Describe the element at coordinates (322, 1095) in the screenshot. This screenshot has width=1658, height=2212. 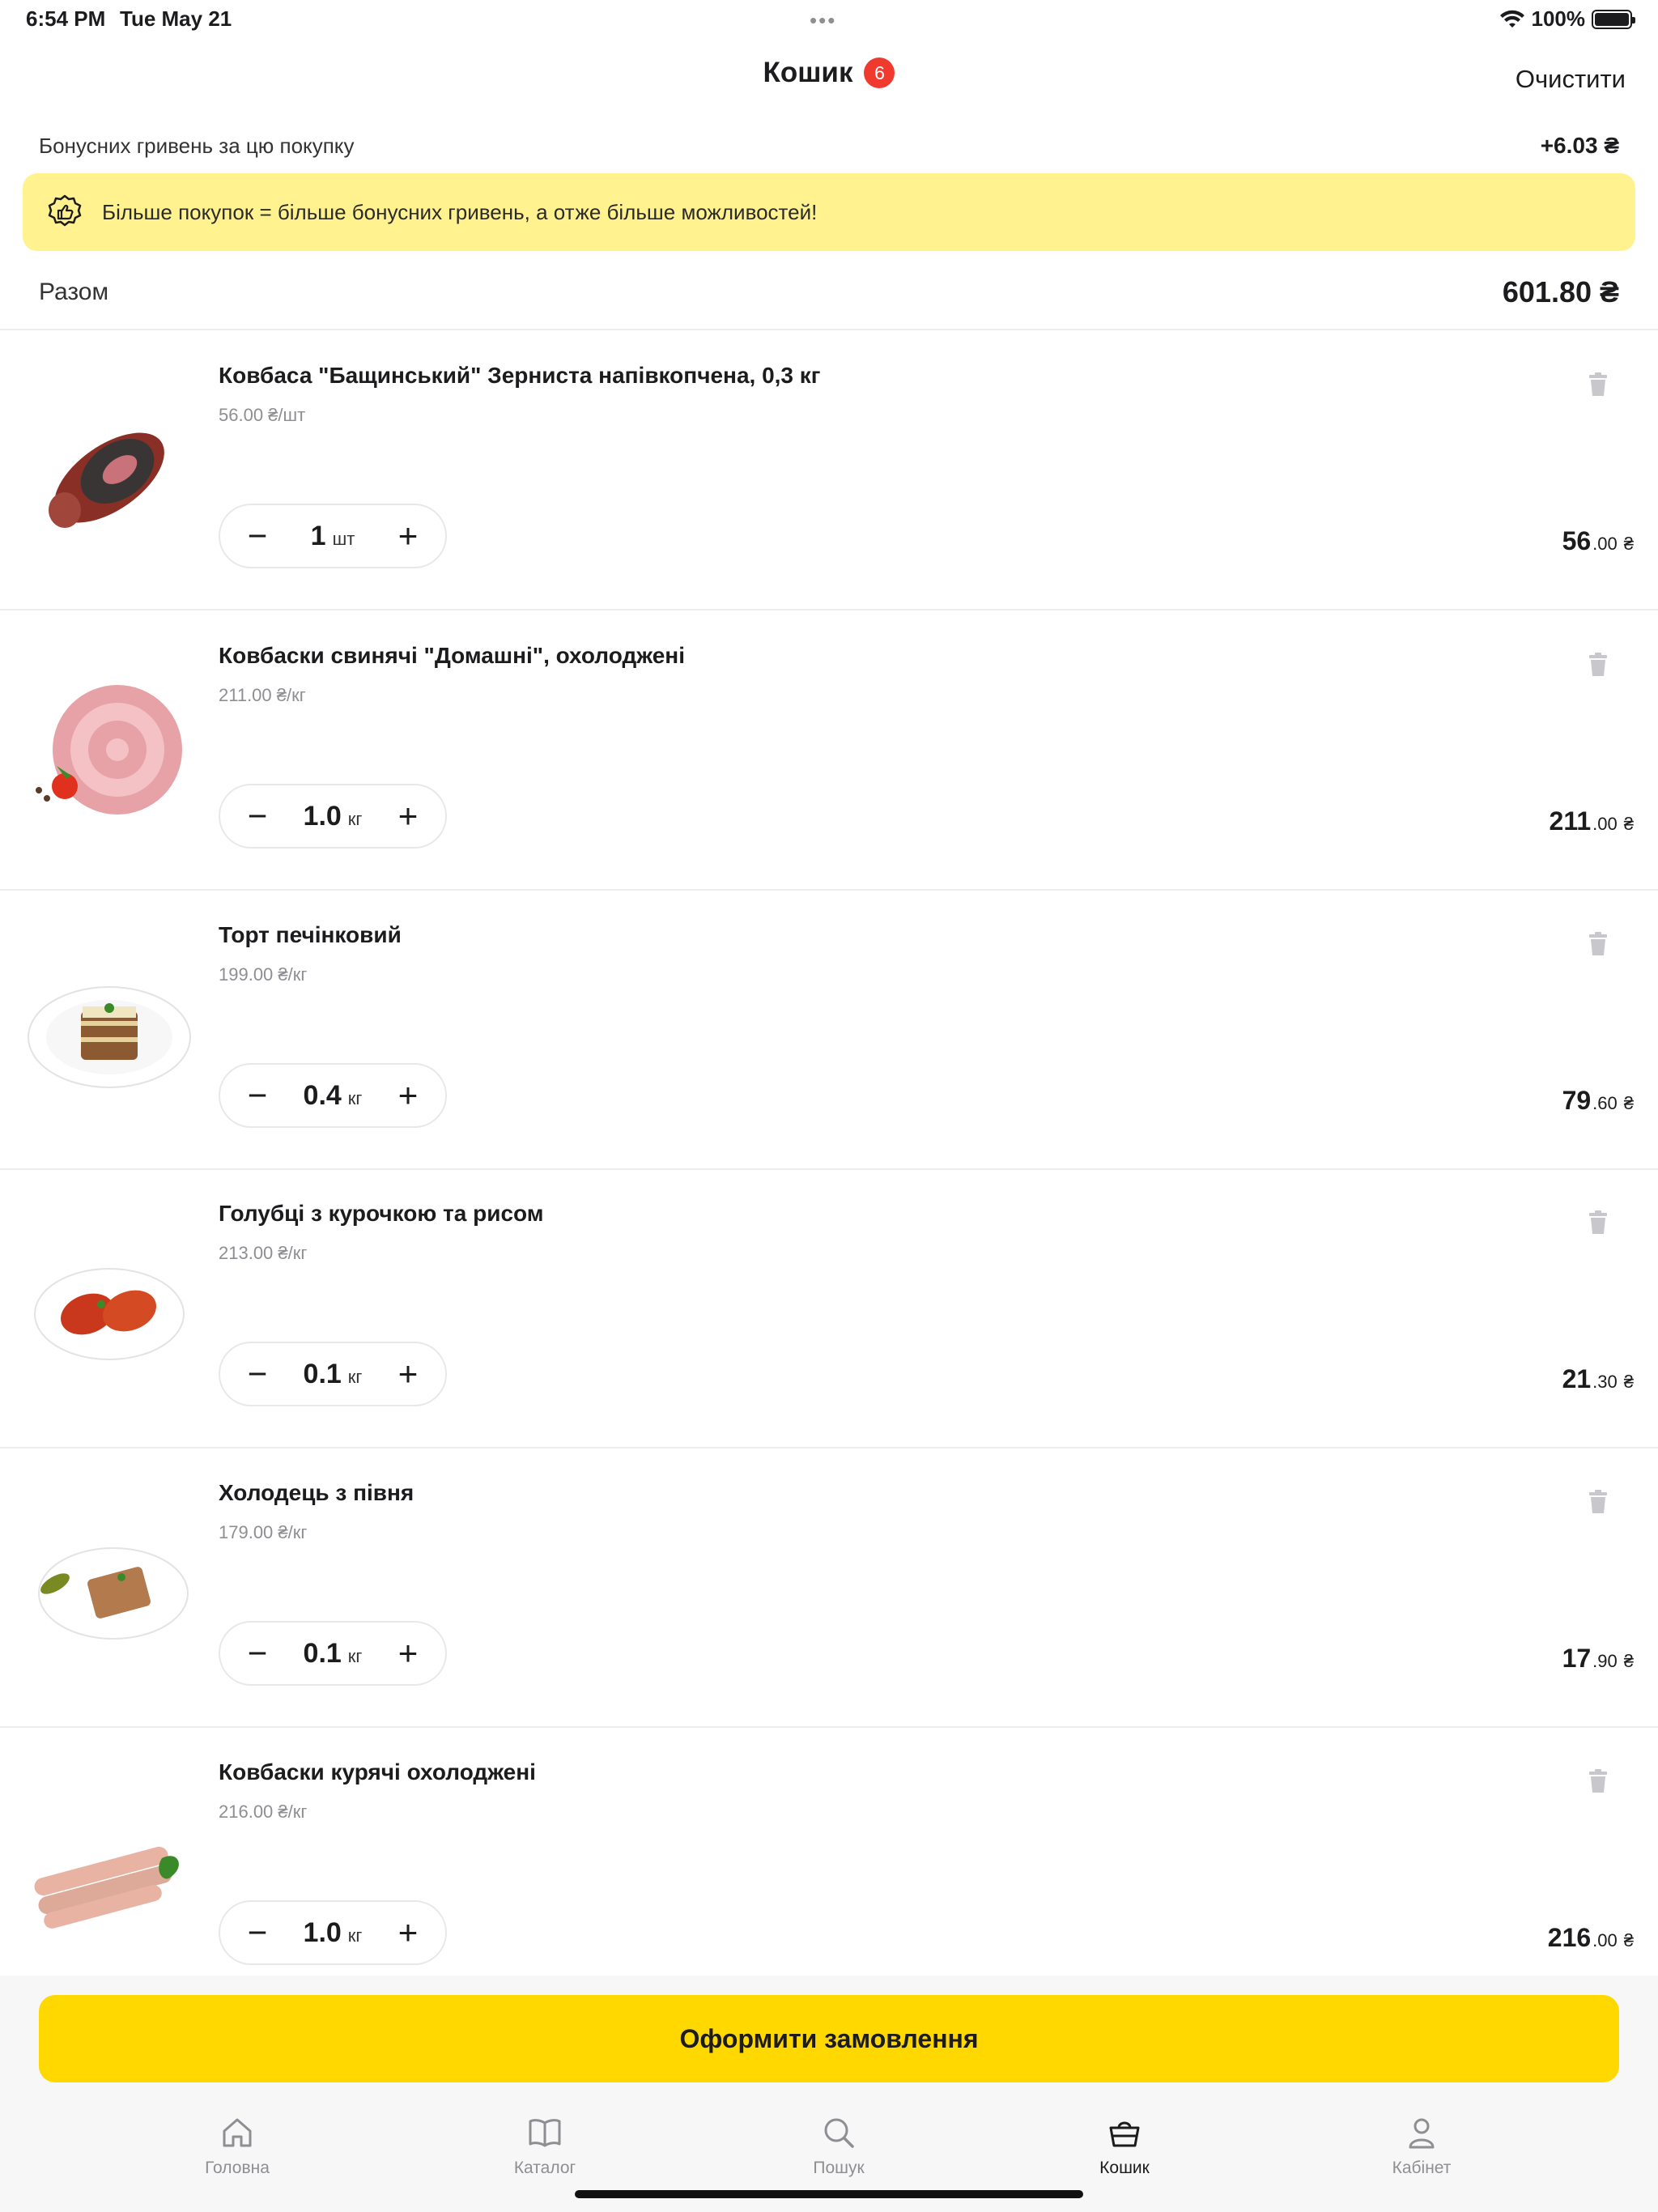
I see `qty-number: 0.4` at that location.